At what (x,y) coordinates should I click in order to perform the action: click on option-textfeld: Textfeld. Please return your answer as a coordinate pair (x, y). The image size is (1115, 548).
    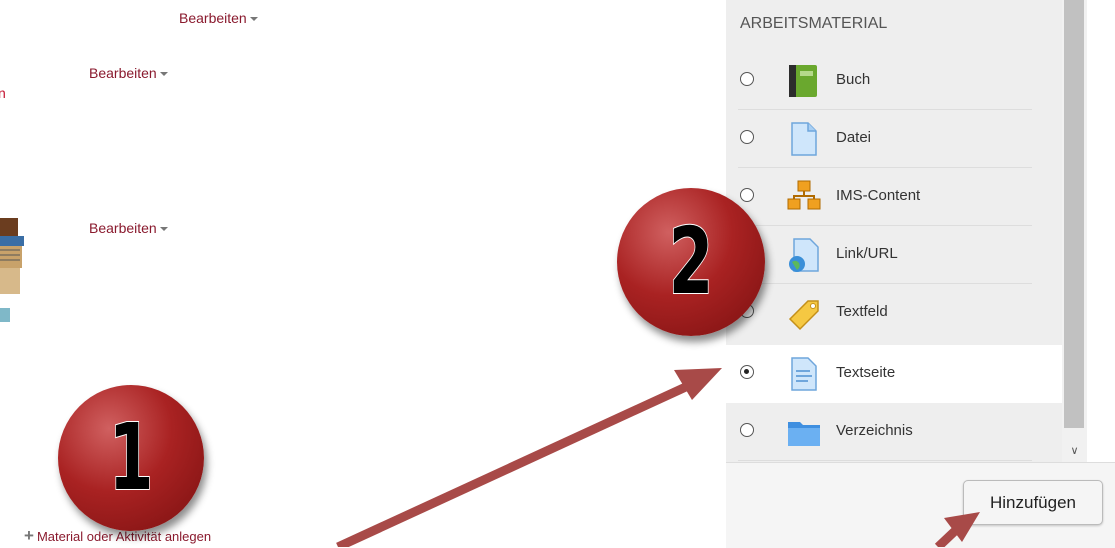
    Looking at the image, I should click on (894, 313).